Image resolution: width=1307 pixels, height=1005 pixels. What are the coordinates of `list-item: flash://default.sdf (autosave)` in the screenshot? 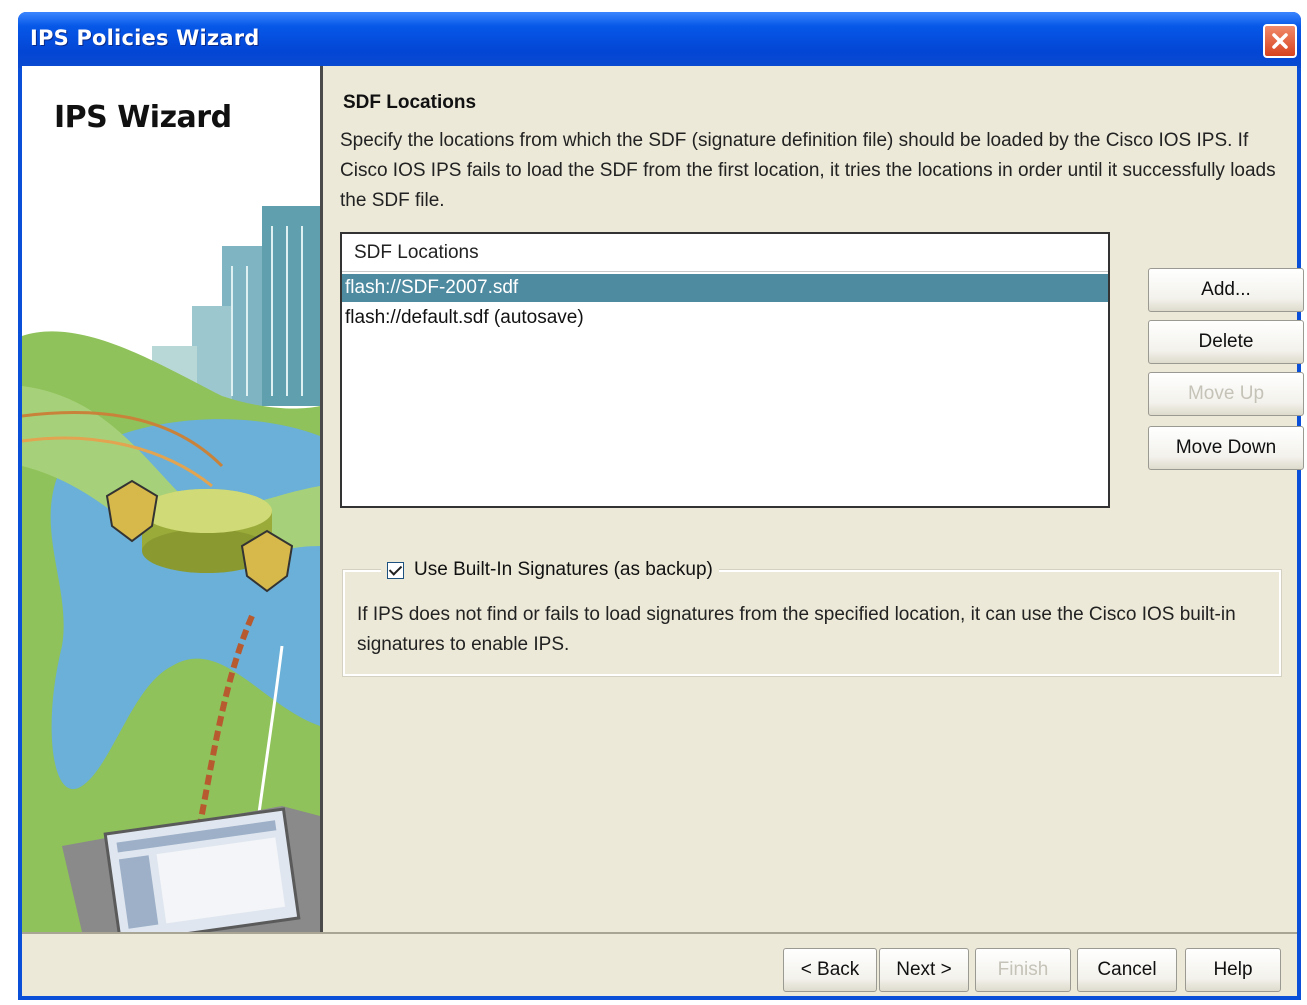 It's located at (725, 318).